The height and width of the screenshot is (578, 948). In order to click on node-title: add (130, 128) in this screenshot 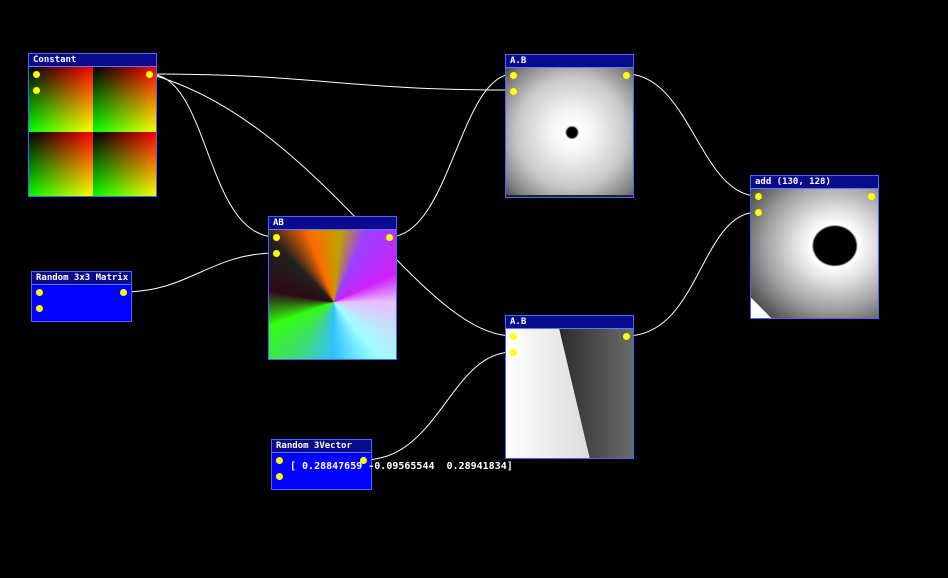, I will do `click(814, 182)`.